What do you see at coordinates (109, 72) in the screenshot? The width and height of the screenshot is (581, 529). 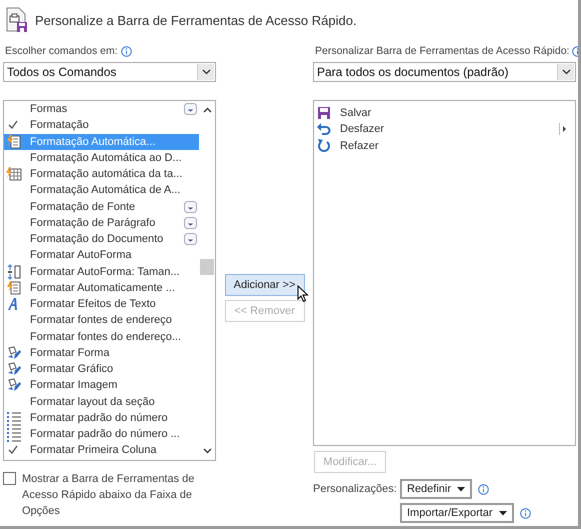 I see `dropdown: Todos os Comandos` at bounding box center [109, 72].